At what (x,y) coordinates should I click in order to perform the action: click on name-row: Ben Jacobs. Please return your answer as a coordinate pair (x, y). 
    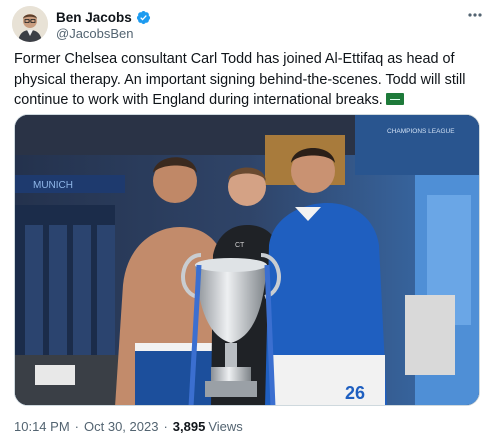
    Looking at the image, I should click on (103, 17).